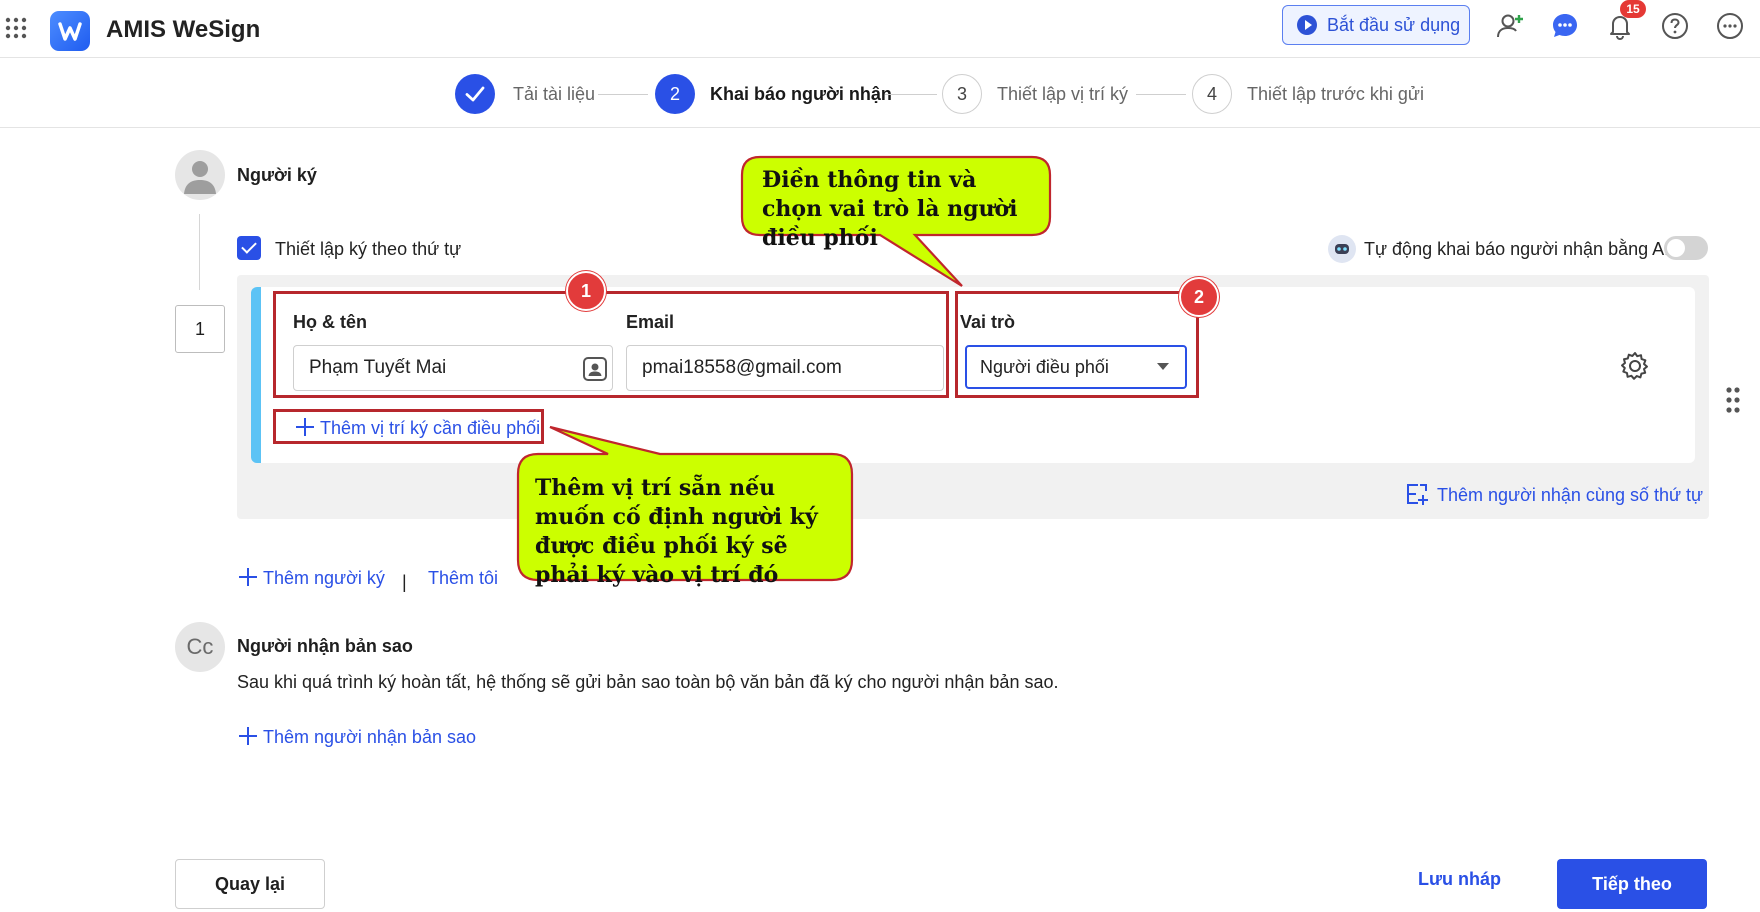 The image size is (1760, 912). I want to click on add-cc-recipient-link: Thêm người nhận bản sao, so click(357, 737).